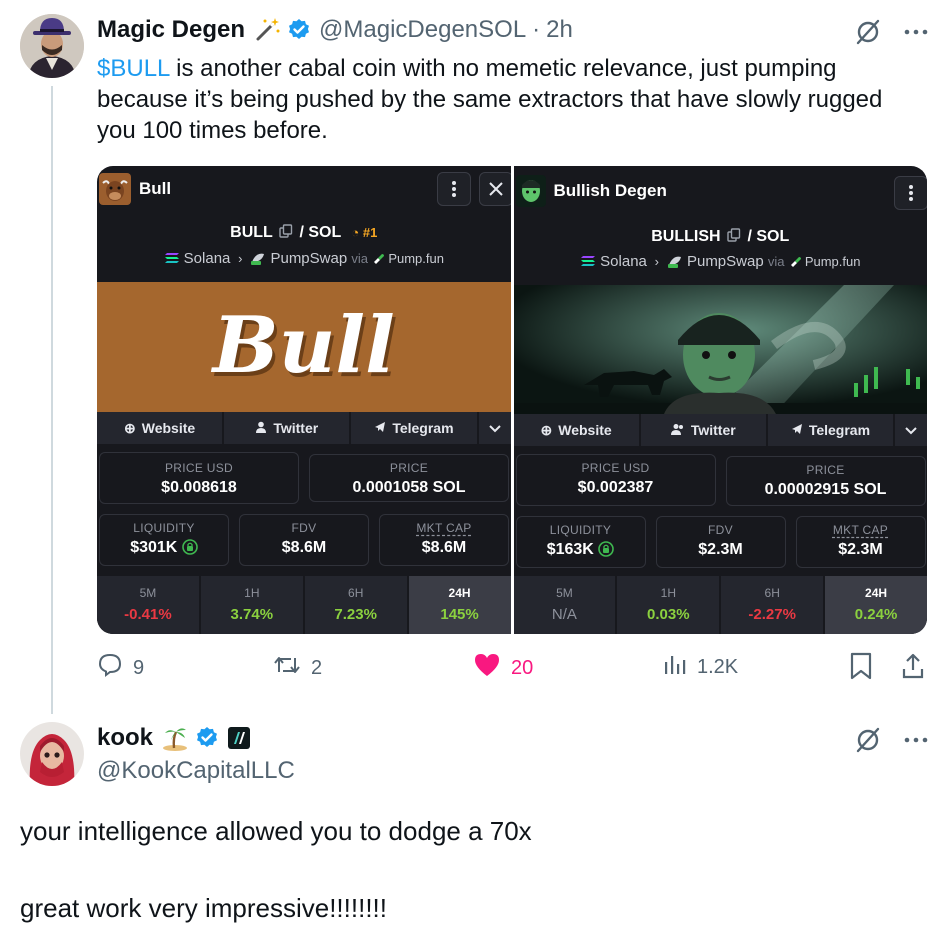 The height and width of the screenshot is (948, 948). What do you see at coordinates (251, 605) in the screenshot?
I see `change-1h: 1H 3.74%` at bounding box center [251, 605].